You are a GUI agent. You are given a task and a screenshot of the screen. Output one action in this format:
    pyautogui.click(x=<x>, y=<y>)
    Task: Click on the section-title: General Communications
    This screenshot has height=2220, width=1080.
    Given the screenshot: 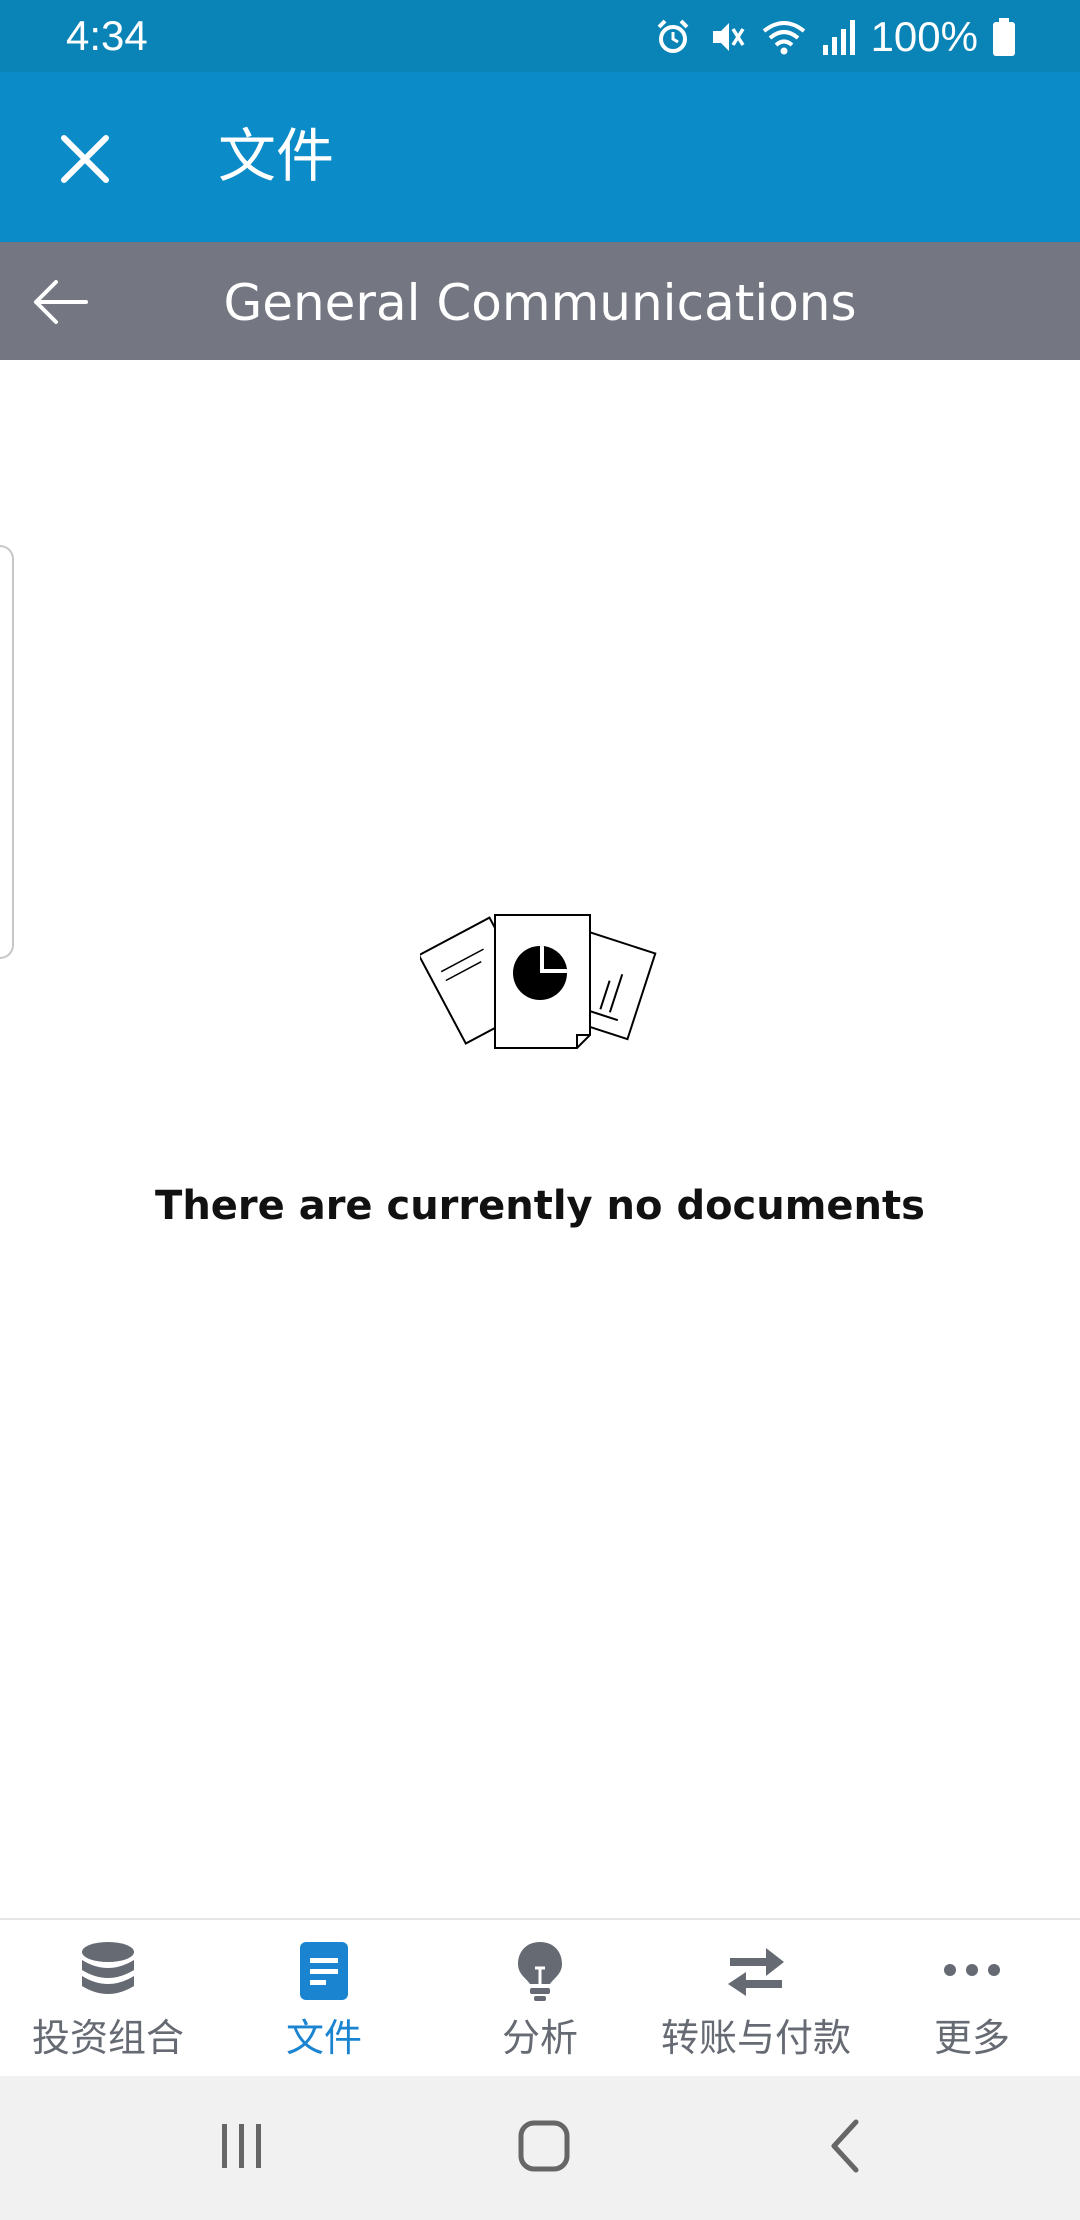 What is the action you would take?
    pyautogui.click(x=540, y=303)
    